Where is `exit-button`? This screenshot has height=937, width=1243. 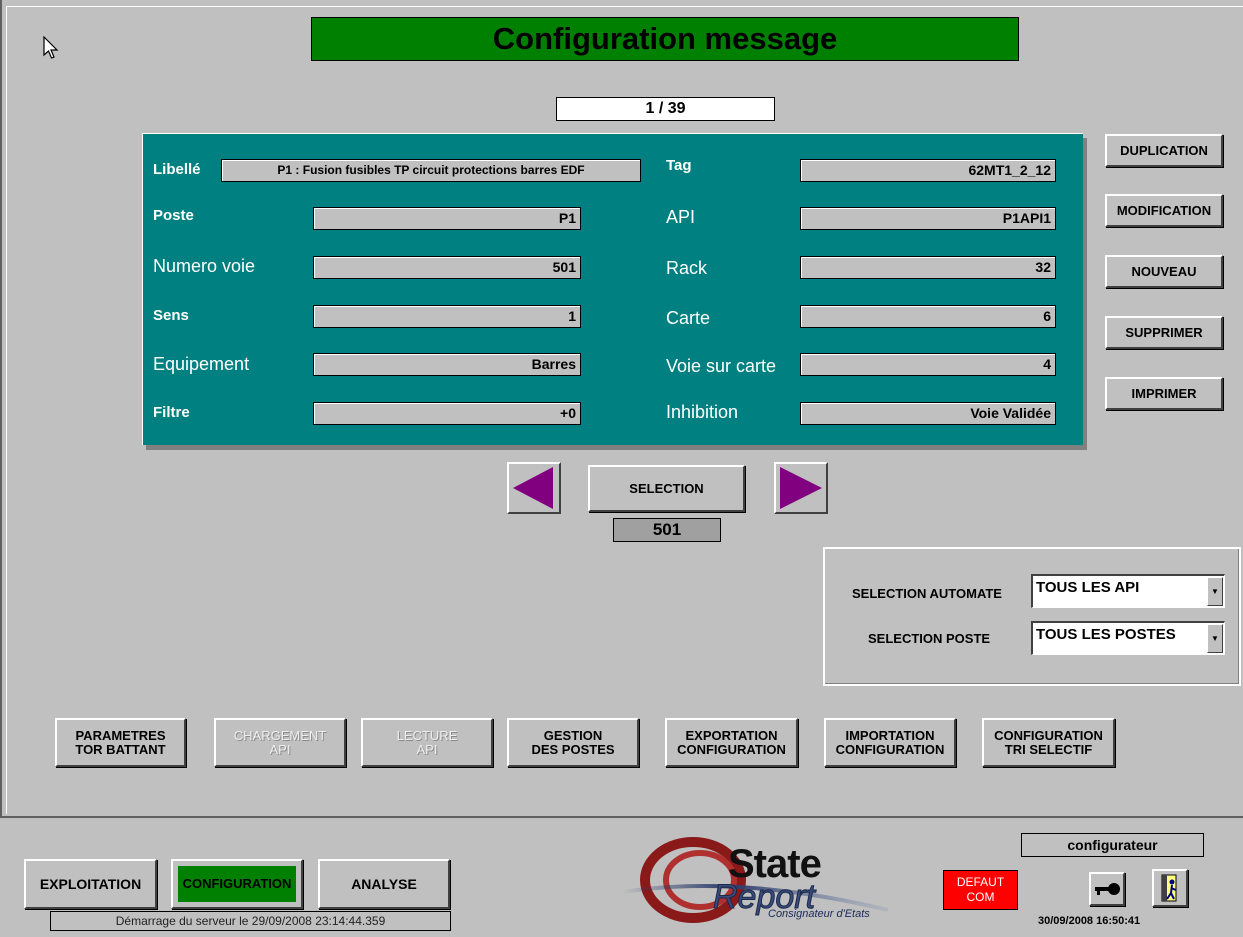 exit-button is located at coordinates (1170, 888).